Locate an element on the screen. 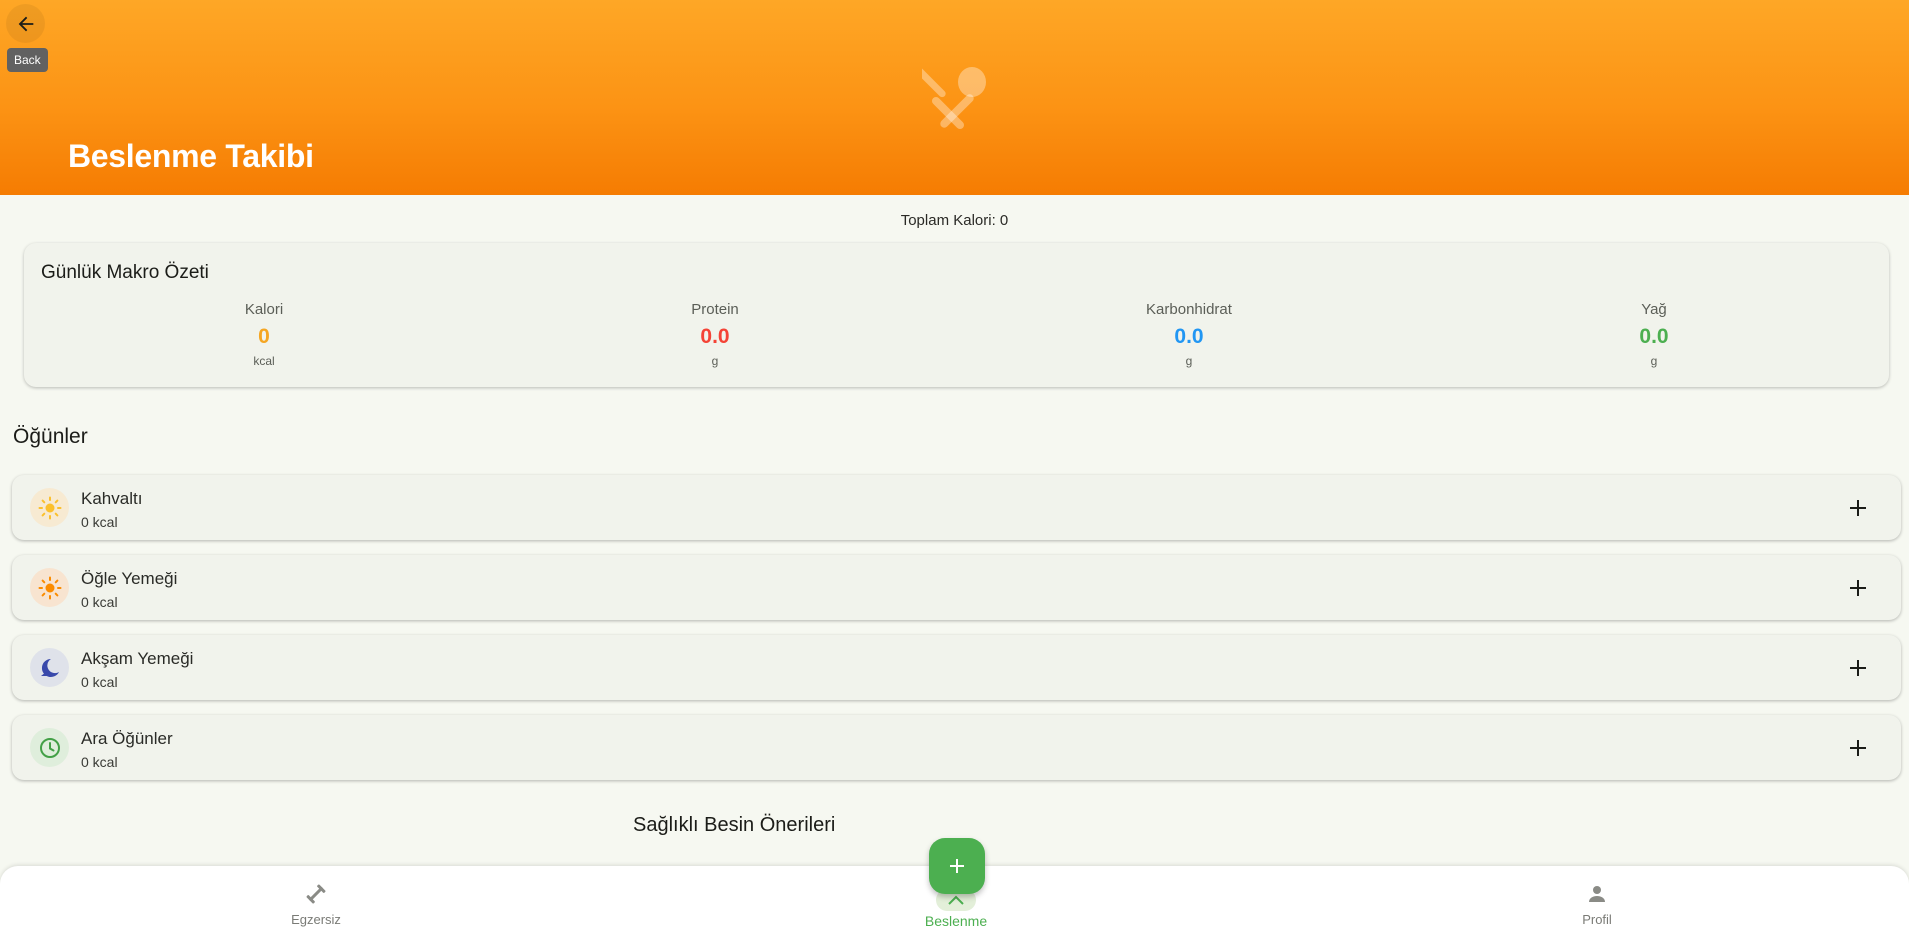 The image size is (1909, 940). macro-fat: Yağ 0.0 g is located at coordinates (1654, 334).